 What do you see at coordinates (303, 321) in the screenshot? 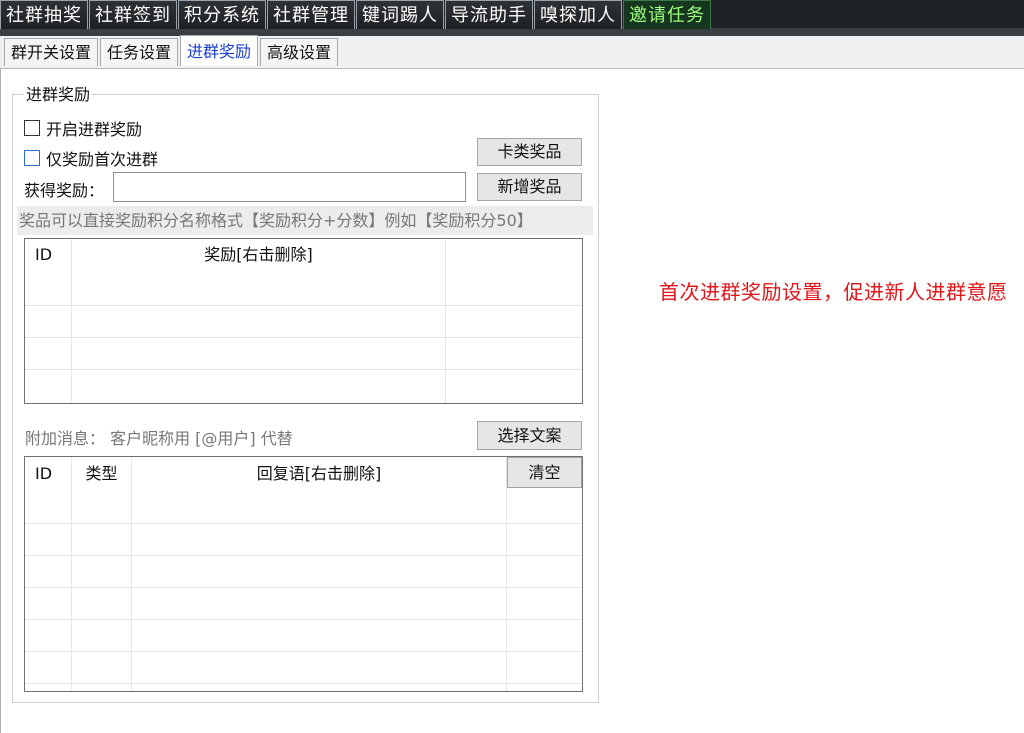
I see `reward-table: ID 奖励[右击删除]` at bounding box center [303, 321].